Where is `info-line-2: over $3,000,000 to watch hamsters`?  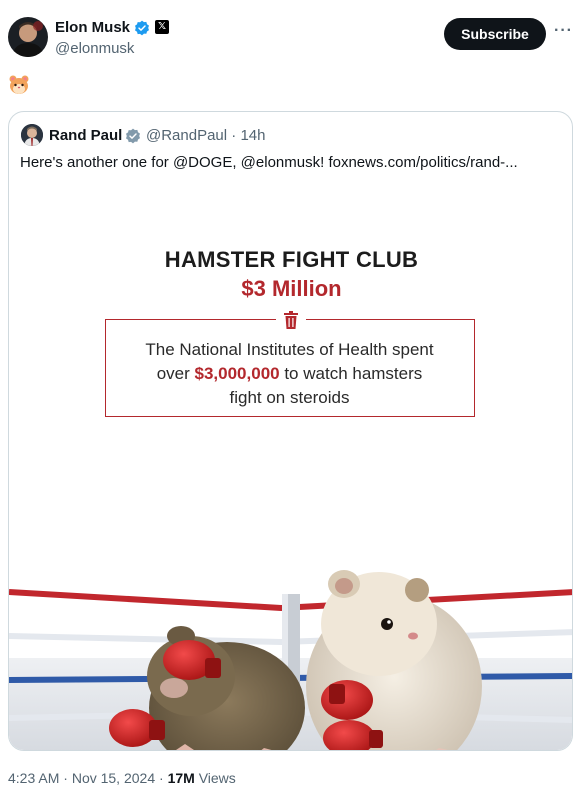 info-line-2: over $3,000,000 to watch hamsters is located at coordinates (289, 374).